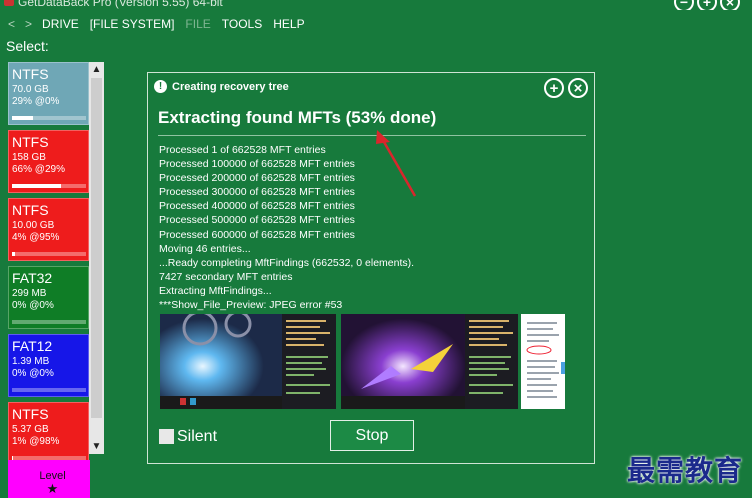 This screenshot has width=752, height=498. What do you see at coordinates (257, 234) in the screenshot?
I see `log-line: Processed 600000 of 662528 MFT entries` at bounding box center [257, 234].